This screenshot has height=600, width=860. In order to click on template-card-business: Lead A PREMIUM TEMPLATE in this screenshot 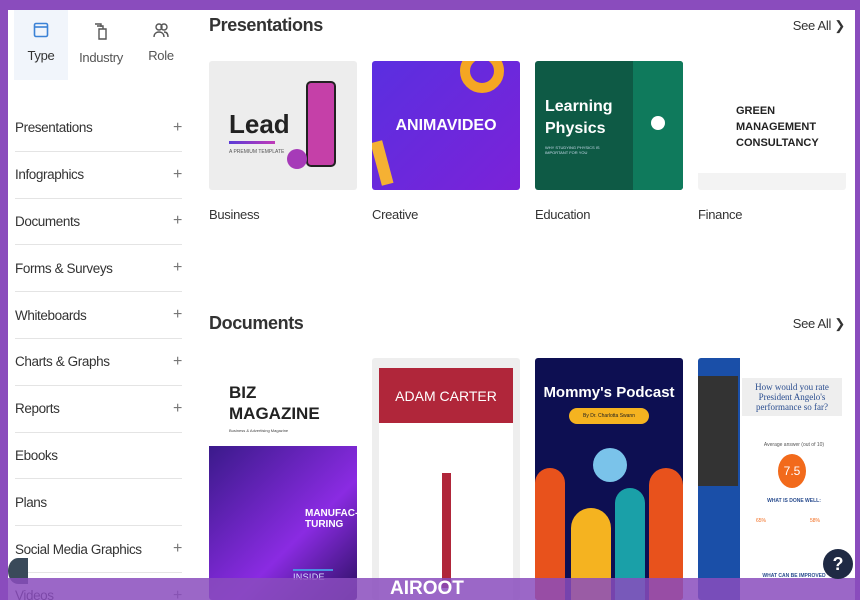, I will do `click(283, 125)`.